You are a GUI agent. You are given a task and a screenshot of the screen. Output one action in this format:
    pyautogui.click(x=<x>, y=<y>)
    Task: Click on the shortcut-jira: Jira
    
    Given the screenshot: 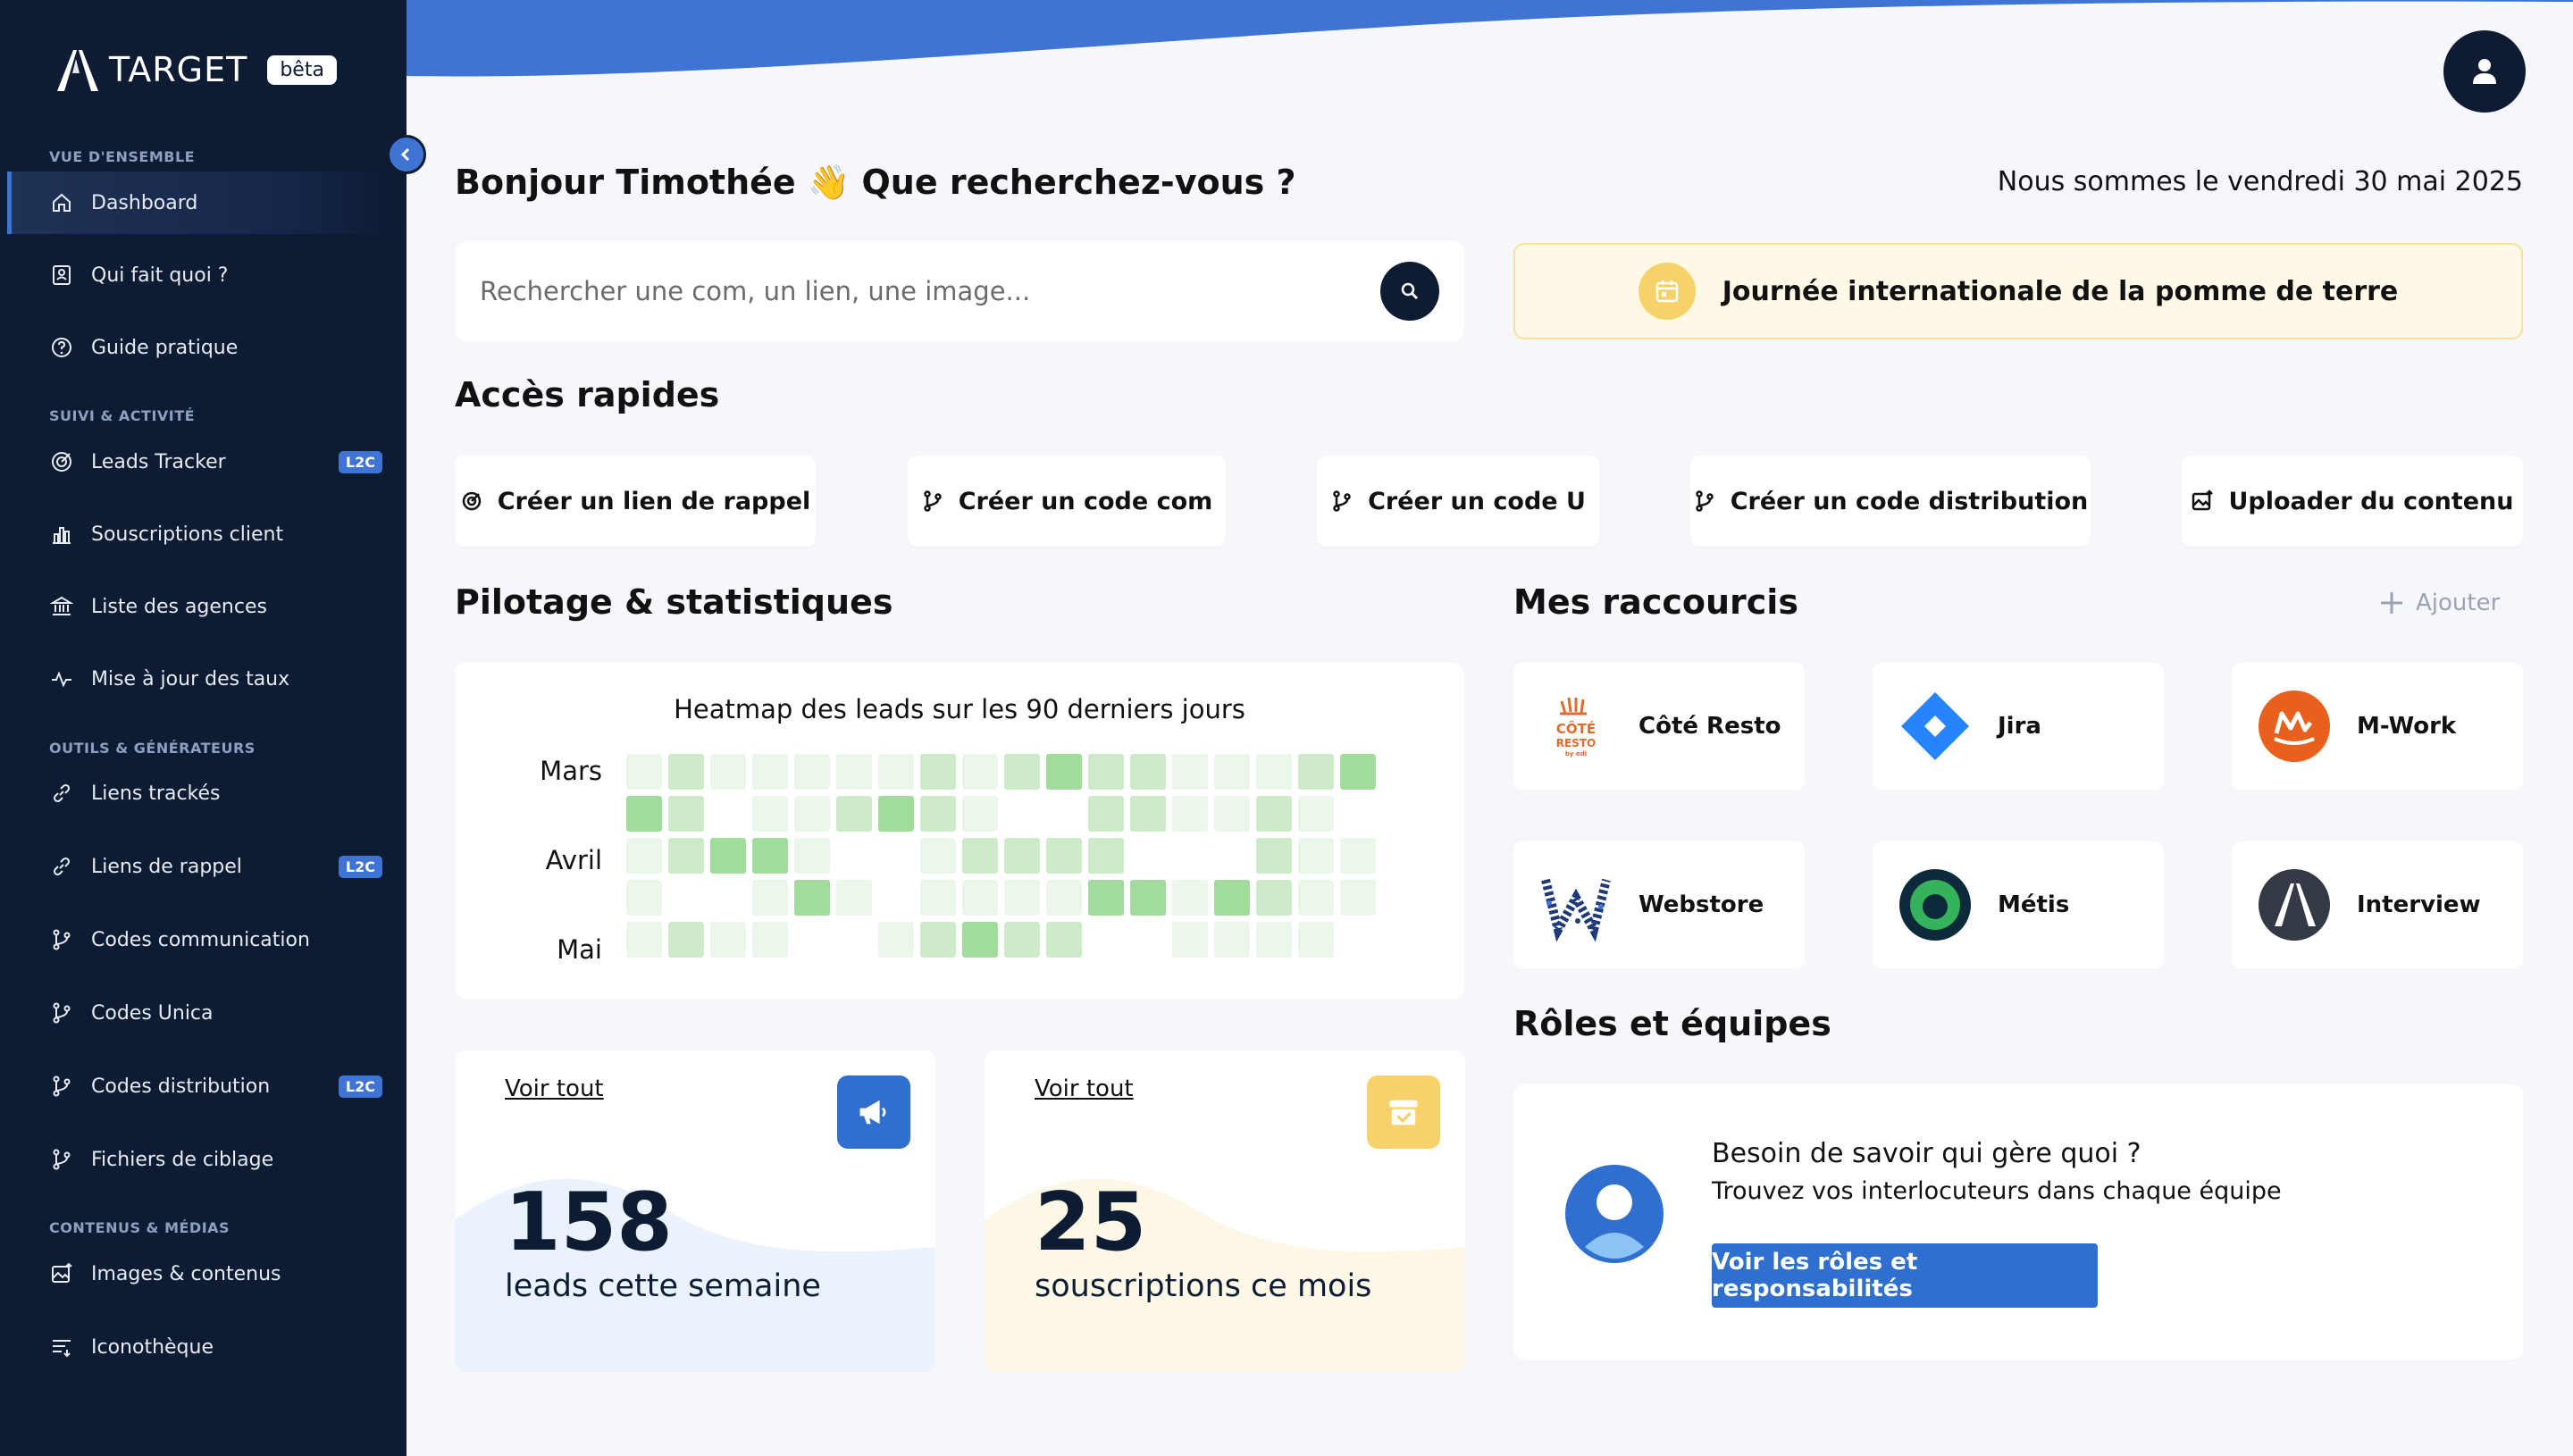 What is the action you would take?
    pyautogui.click(x=2018, y=726)
    